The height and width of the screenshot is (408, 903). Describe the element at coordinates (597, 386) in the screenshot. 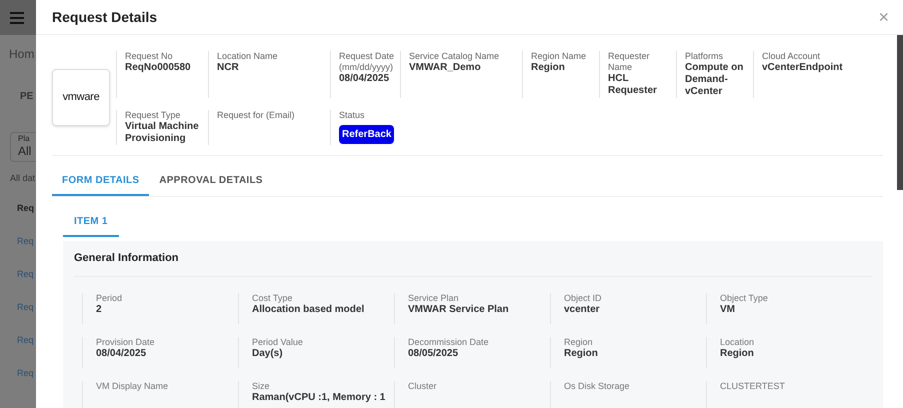

I see `field-label: Os Disk Storage` at that location.